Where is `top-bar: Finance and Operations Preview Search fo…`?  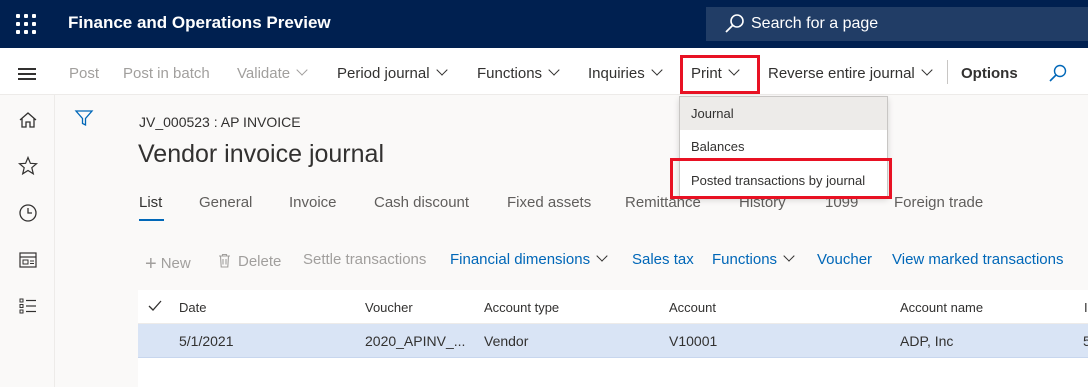 top-bar: Finance and Operations Preview Search fo… is located at coordinates (544, 24).